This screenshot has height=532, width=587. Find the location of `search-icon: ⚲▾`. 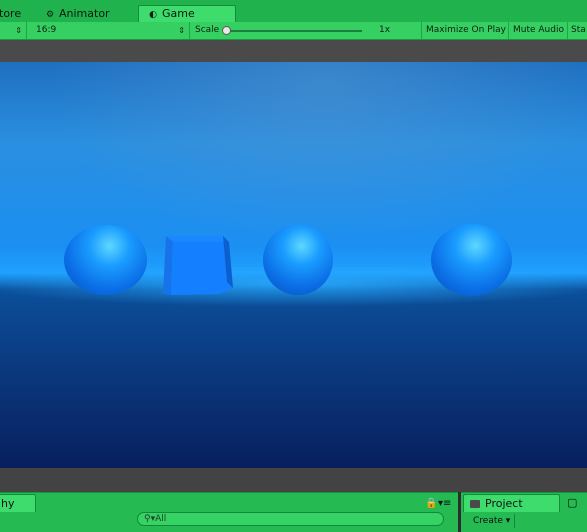

search-icon: ⚲▾ is located at coordinates (150, 519).